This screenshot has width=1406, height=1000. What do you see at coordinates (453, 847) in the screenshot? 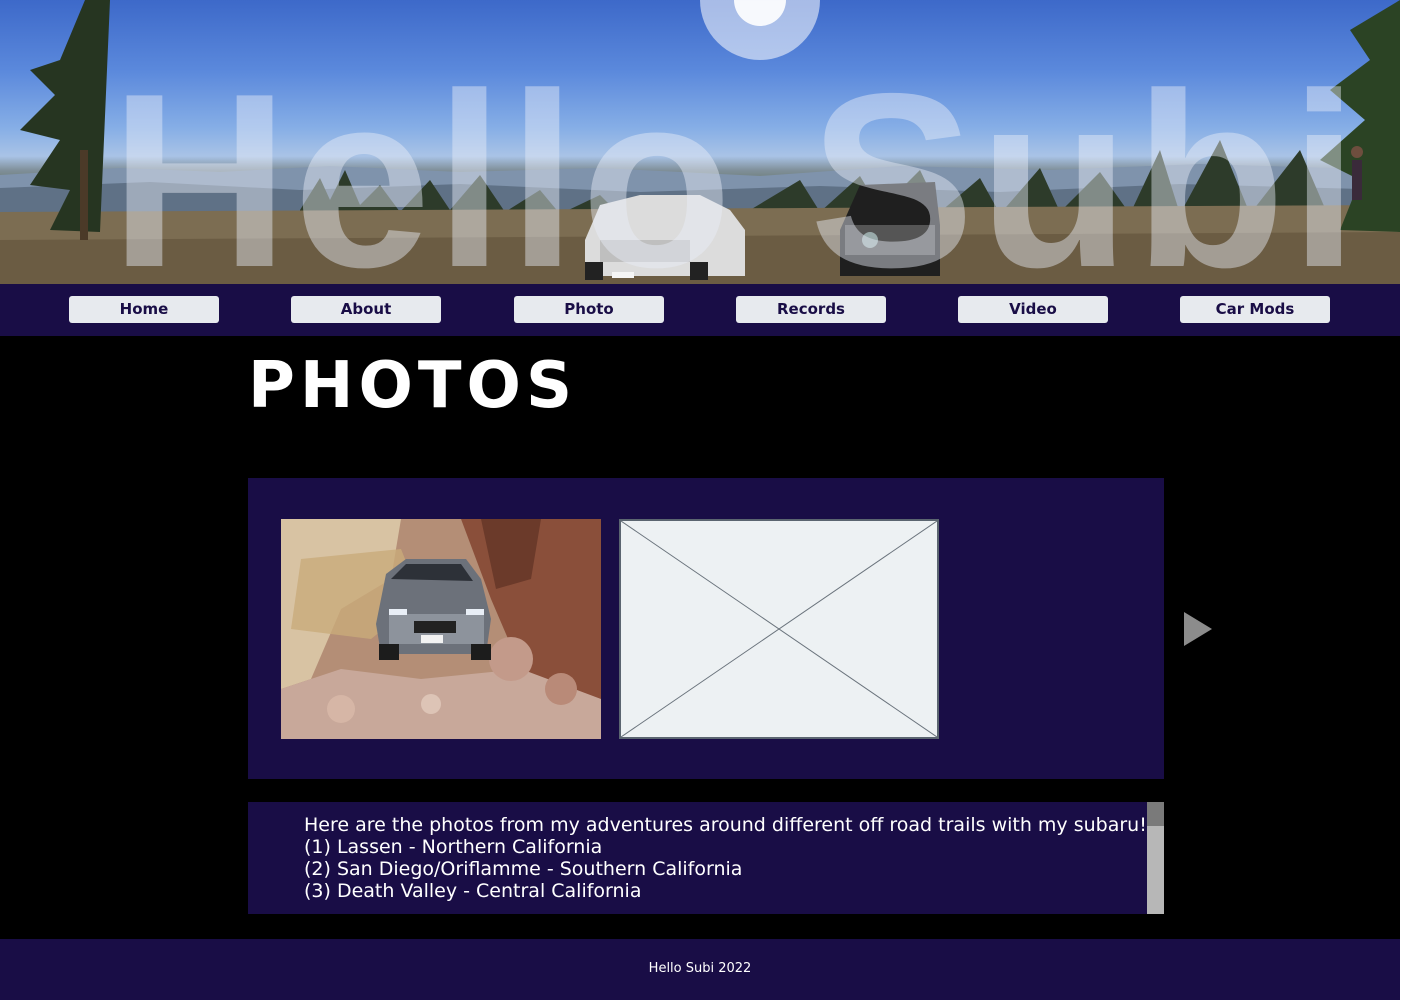
I see `description-item-1: (1) Lassen - Northern California` at bounding box center [453, 847].